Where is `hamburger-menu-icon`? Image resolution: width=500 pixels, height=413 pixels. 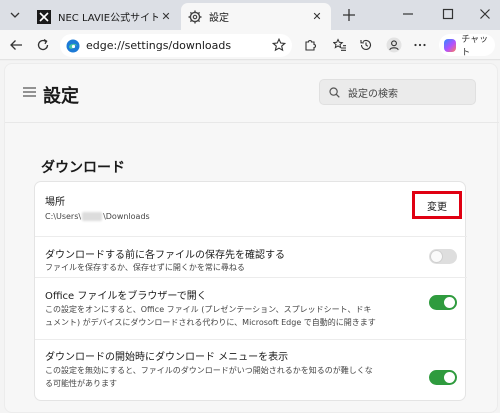
hamburger-menu-icon is located at coordinates (29, 92).